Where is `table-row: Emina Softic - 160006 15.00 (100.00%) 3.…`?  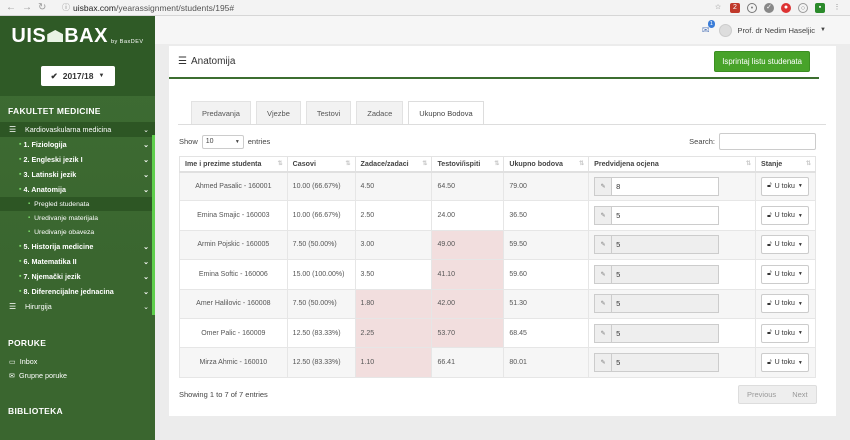
table-row: Emina Softic - 160006 15.00 (100.00%) 3.… is located at coordinates (498, 274).